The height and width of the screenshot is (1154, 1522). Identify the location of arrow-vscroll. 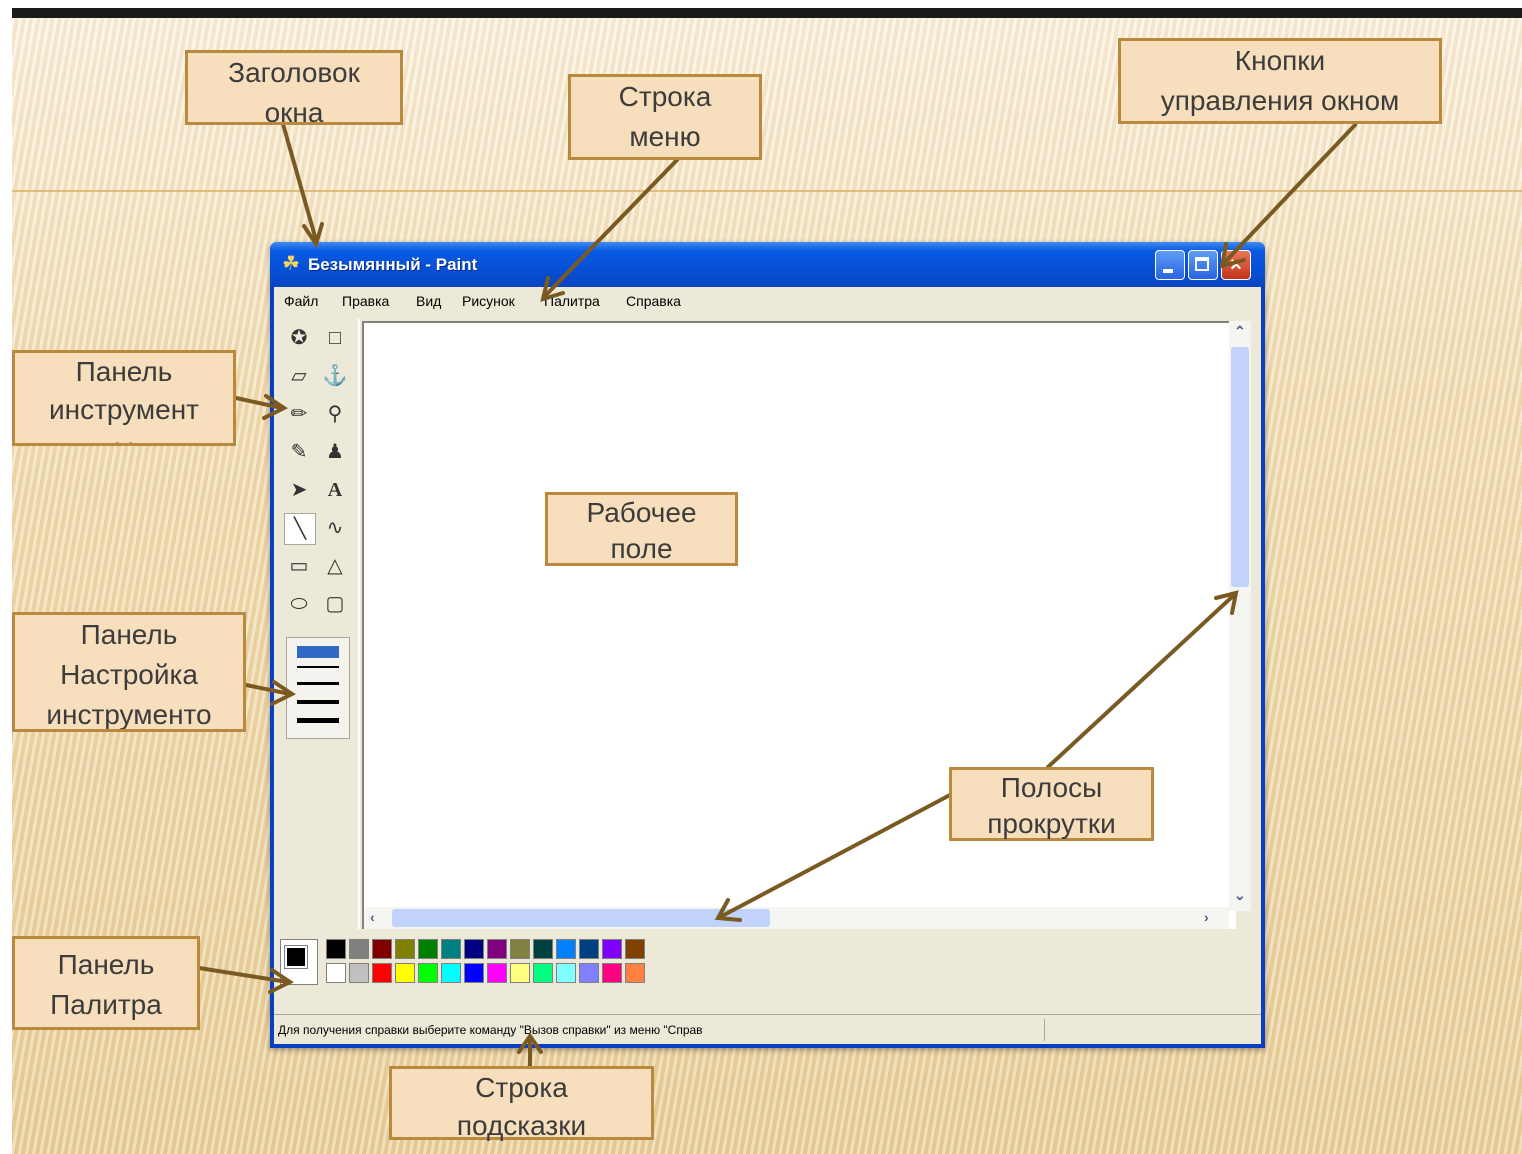
(1140, 681).